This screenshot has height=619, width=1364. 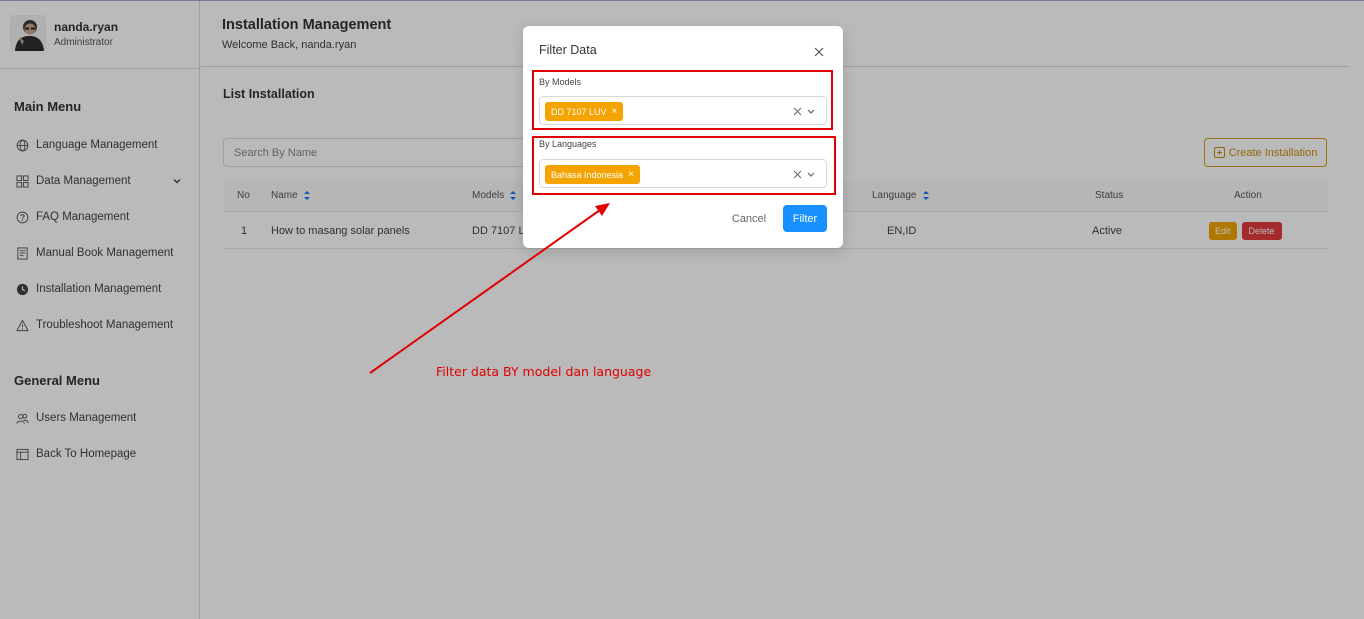 I want to click on annotation-arrow, so click(x=489, y=288).